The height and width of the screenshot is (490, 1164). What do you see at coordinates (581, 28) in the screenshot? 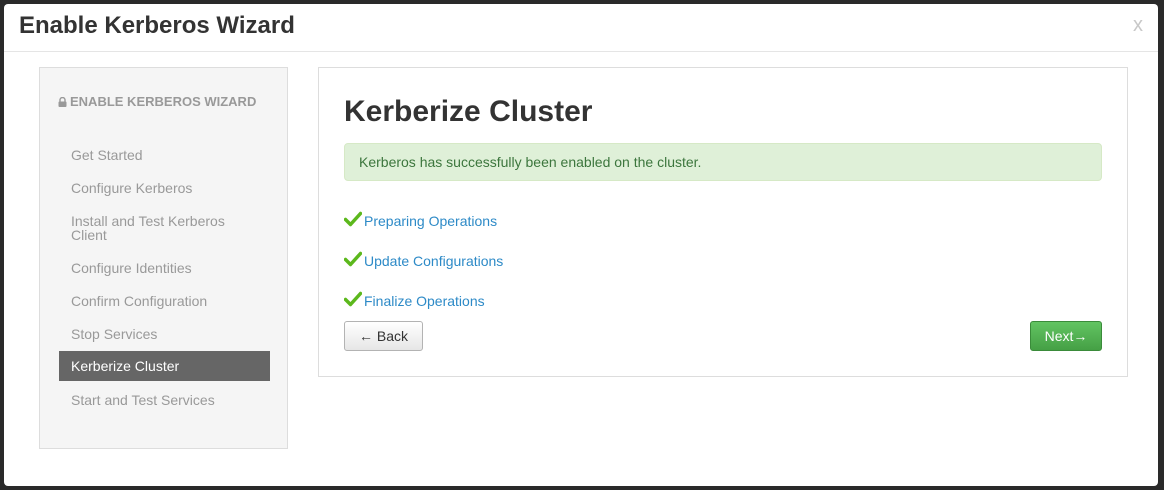
I see `modal-header: Enable Kerberos Wizard x` at bounding box center [581, 28].